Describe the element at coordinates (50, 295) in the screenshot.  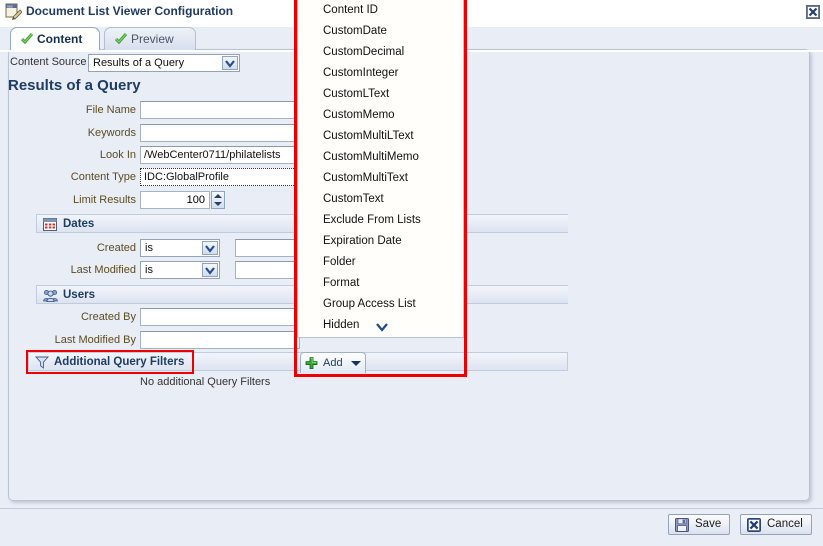
I see `users-icon` at that location.